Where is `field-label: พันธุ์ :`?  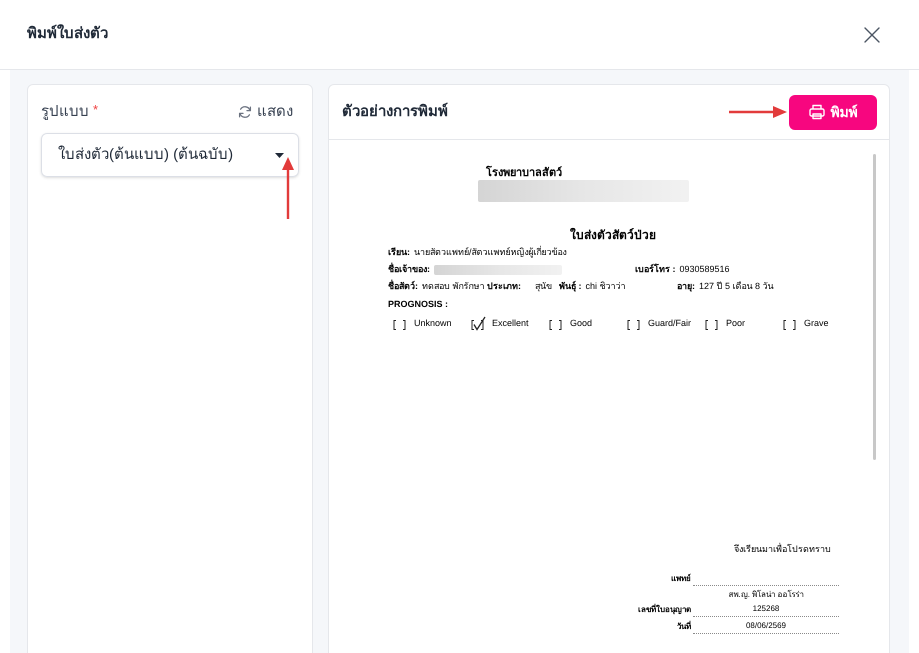
field-label: พันธุ์ : is located at coordinates (570, 287).